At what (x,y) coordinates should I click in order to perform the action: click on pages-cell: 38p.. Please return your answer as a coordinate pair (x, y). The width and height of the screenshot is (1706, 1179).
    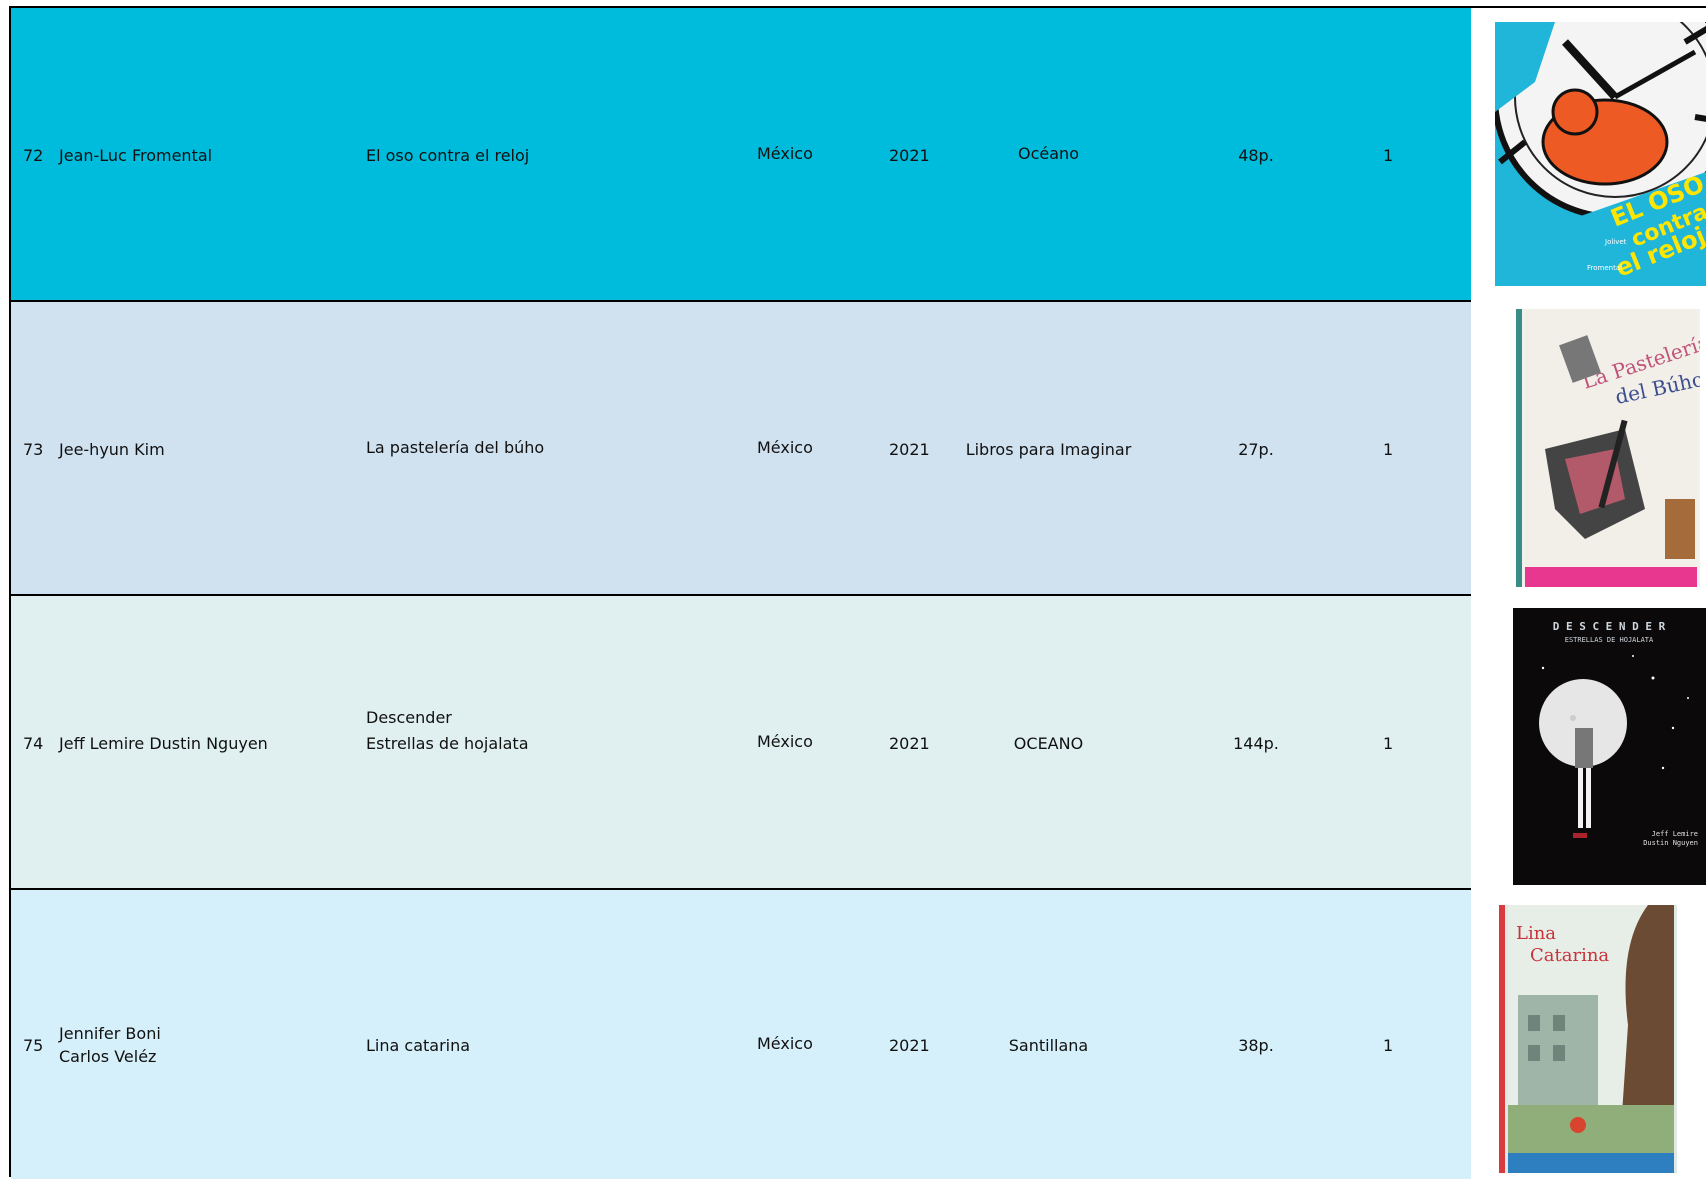
    Looking at the image, I should click on (1256, 1045).